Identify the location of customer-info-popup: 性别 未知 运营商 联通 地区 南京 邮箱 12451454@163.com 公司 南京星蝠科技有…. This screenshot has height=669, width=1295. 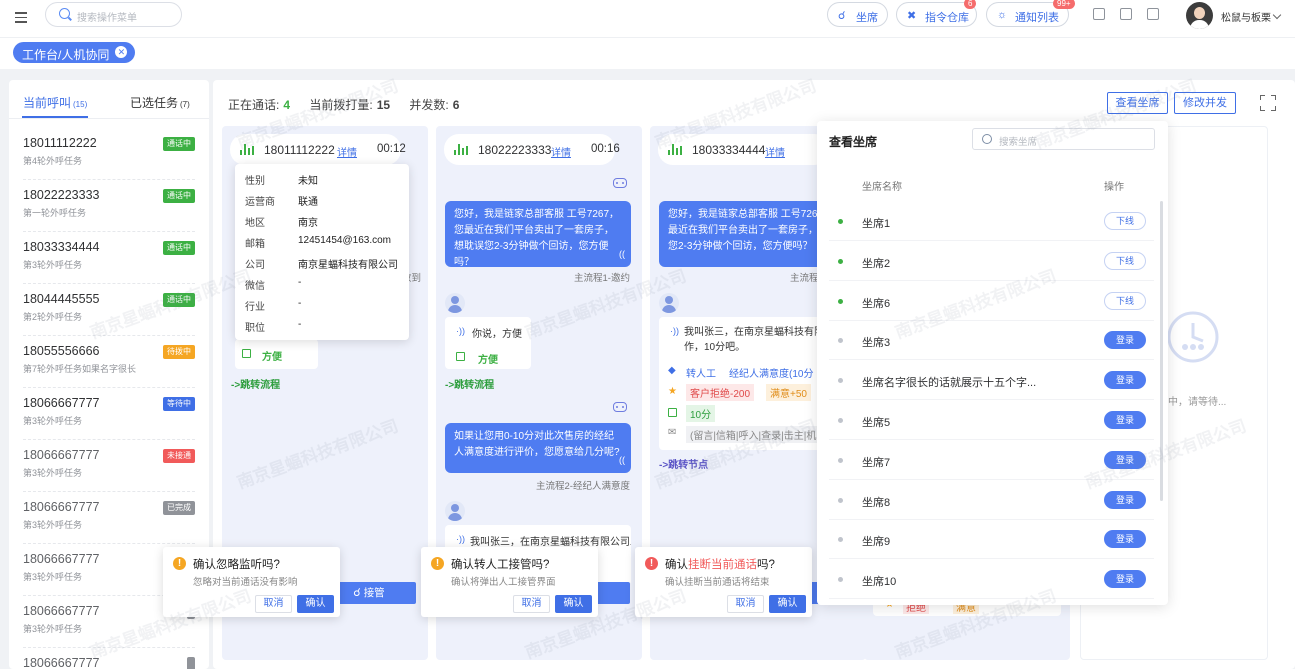
(322, 252).